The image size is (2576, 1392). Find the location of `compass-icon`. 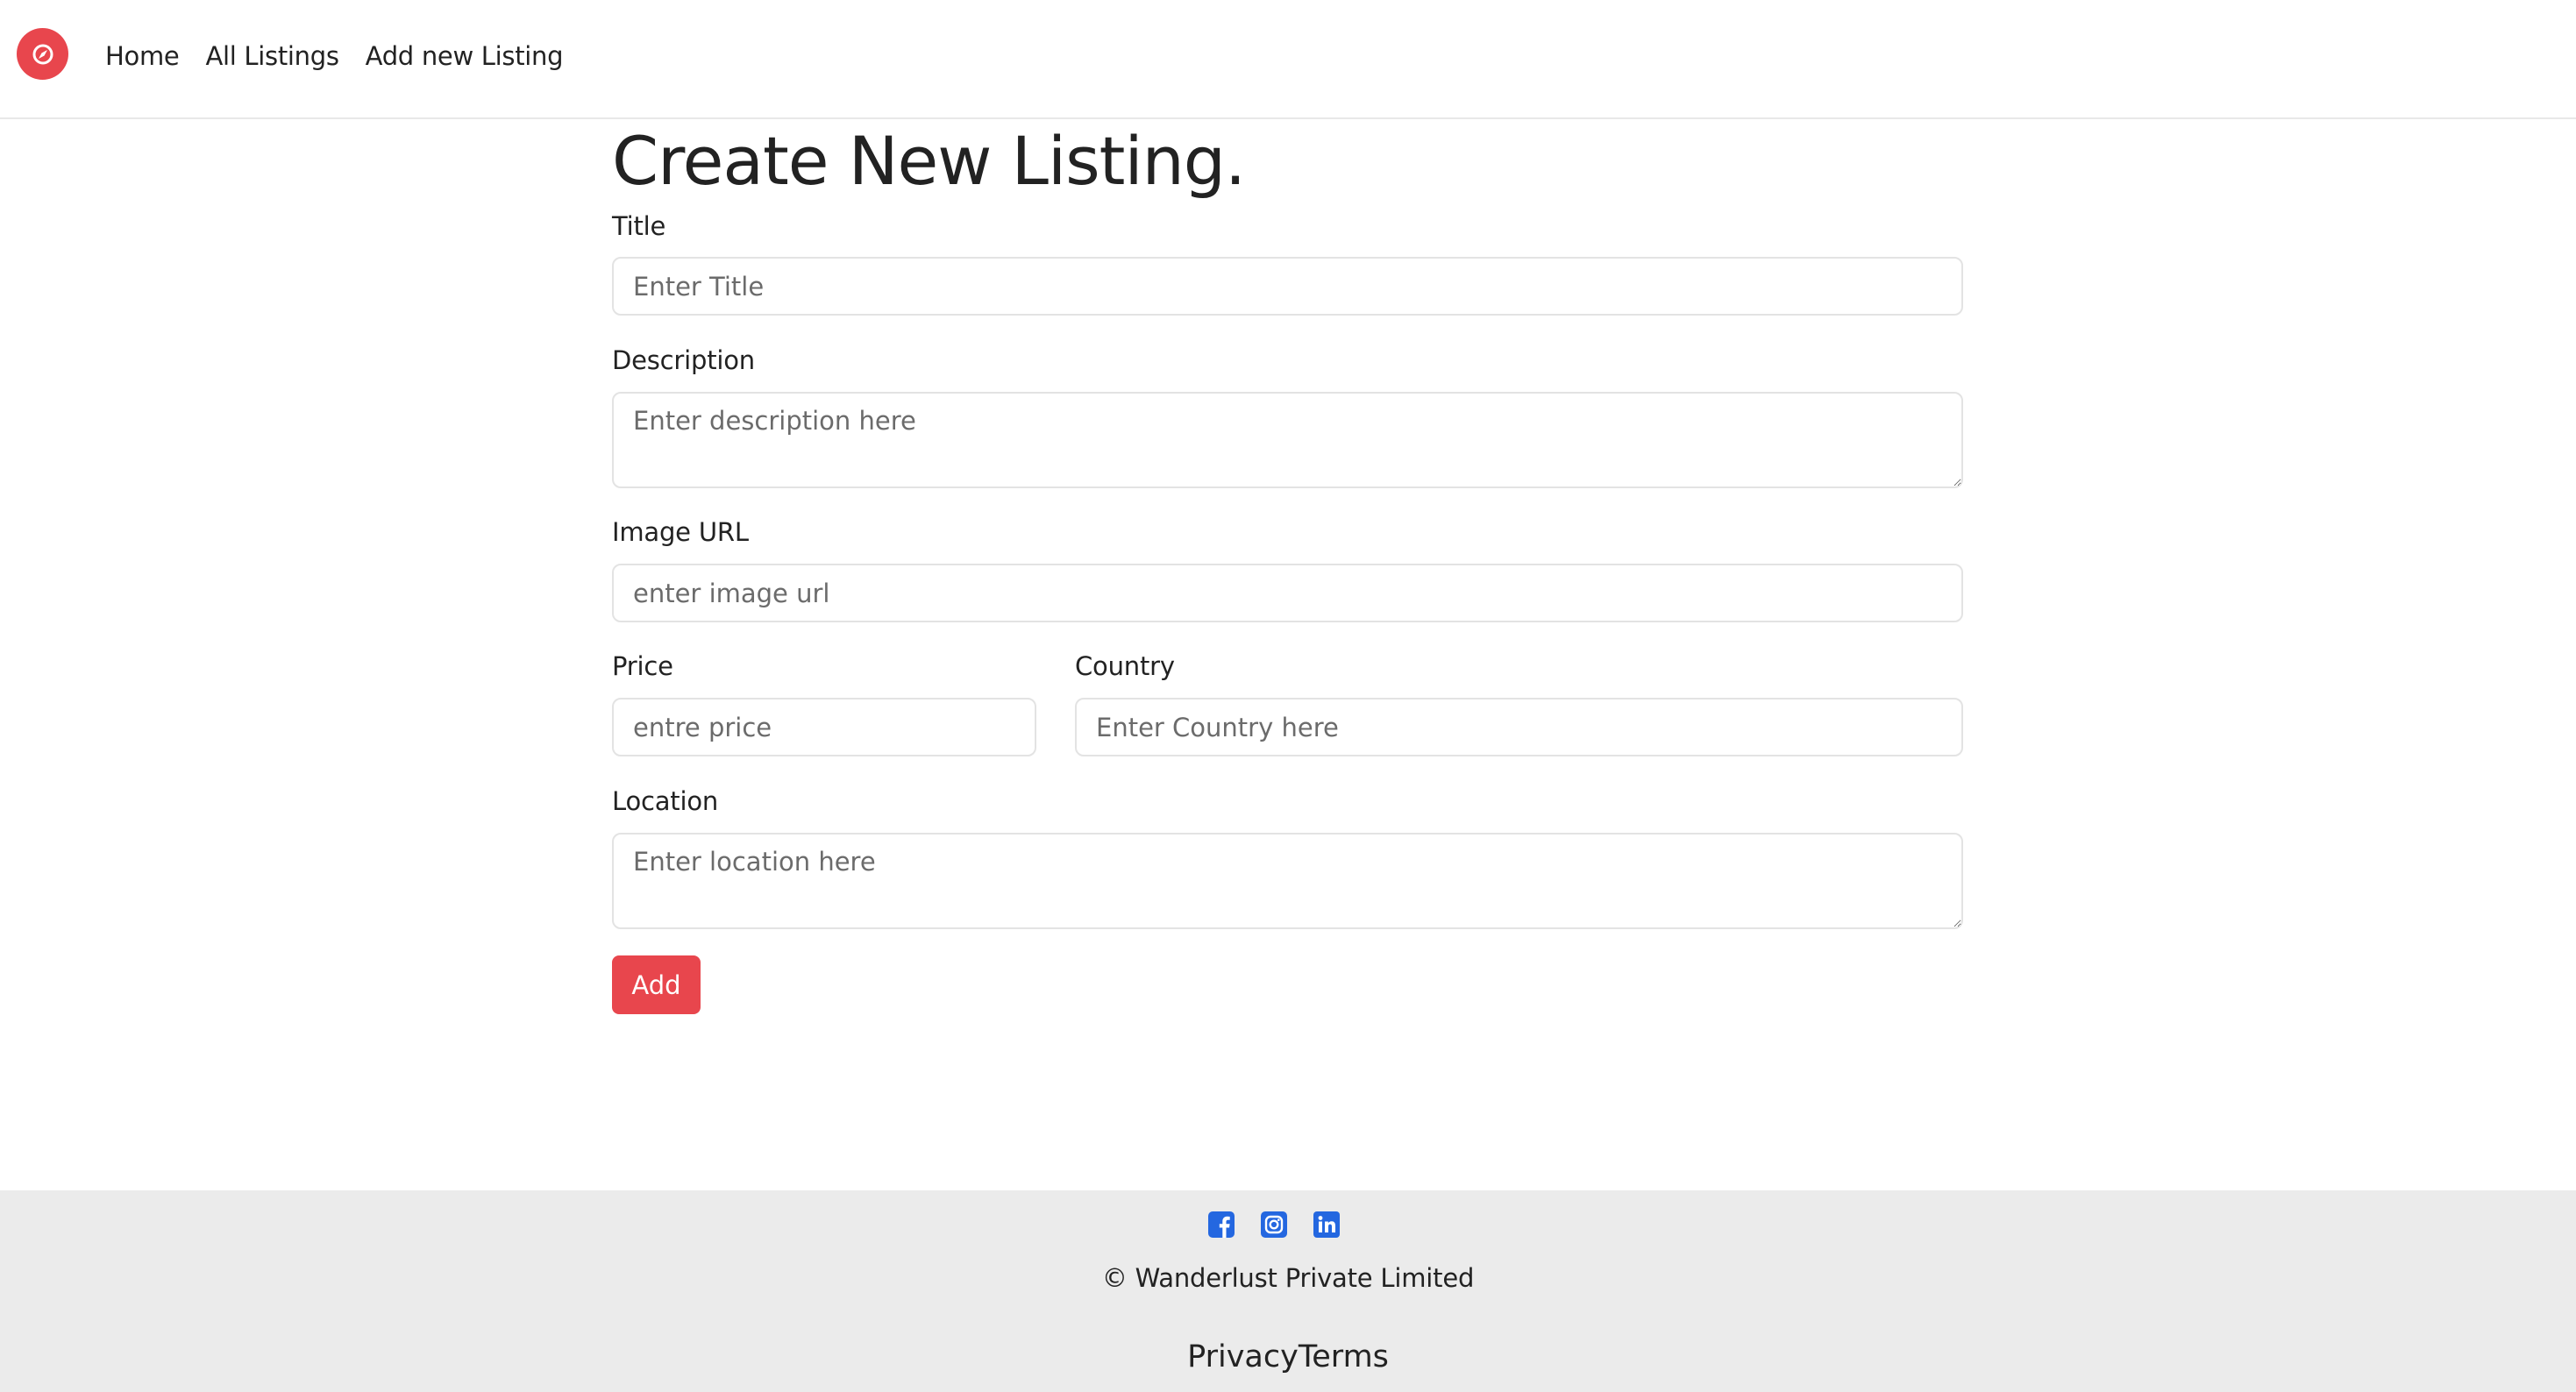

compass-icon is located at coordinates (42, 54).